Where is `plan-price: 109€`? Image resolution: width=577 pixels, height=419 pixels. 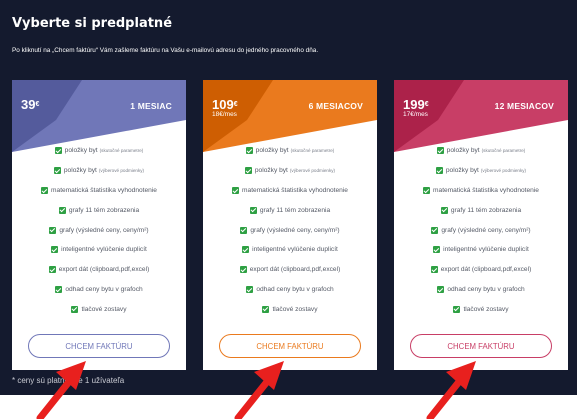
plan-price: 109€ is located at coordinates (225, 104).